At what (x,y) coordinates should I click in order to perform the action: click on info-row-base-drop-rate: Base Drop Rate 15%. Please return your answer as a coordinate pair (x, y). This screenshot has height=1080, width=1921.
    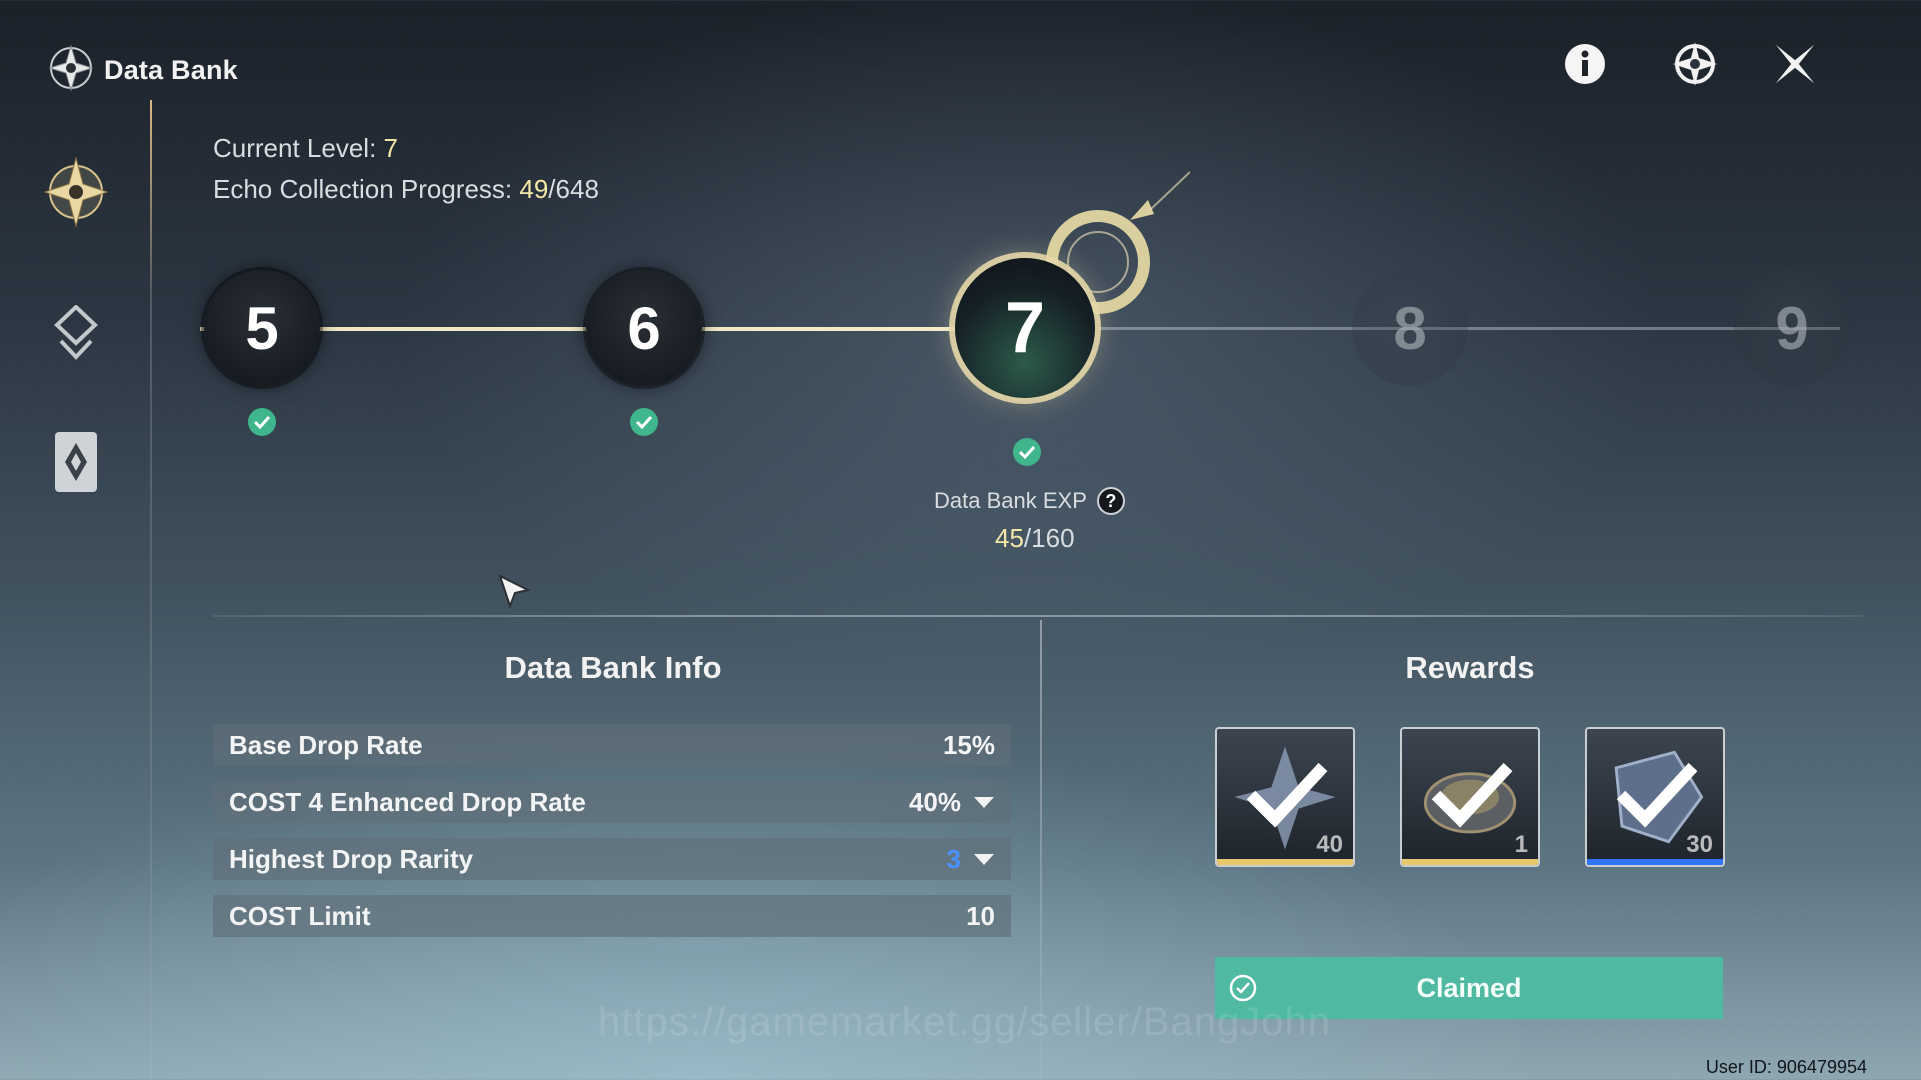
    Looking at the image, I should click on (612, 745).